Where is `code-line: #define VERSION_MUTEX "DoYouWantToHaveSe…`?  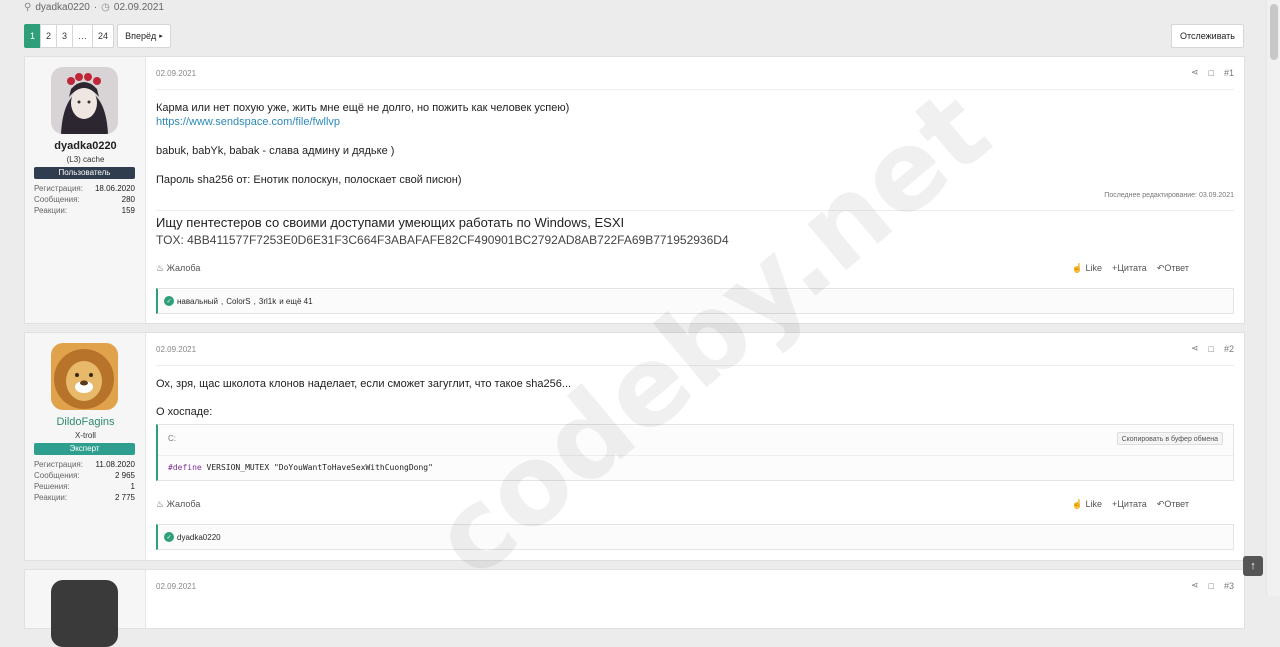 code-line: #define VERSION_MUTEX "DoYouWantToHaveSe… is located at coordinates (300, 467).